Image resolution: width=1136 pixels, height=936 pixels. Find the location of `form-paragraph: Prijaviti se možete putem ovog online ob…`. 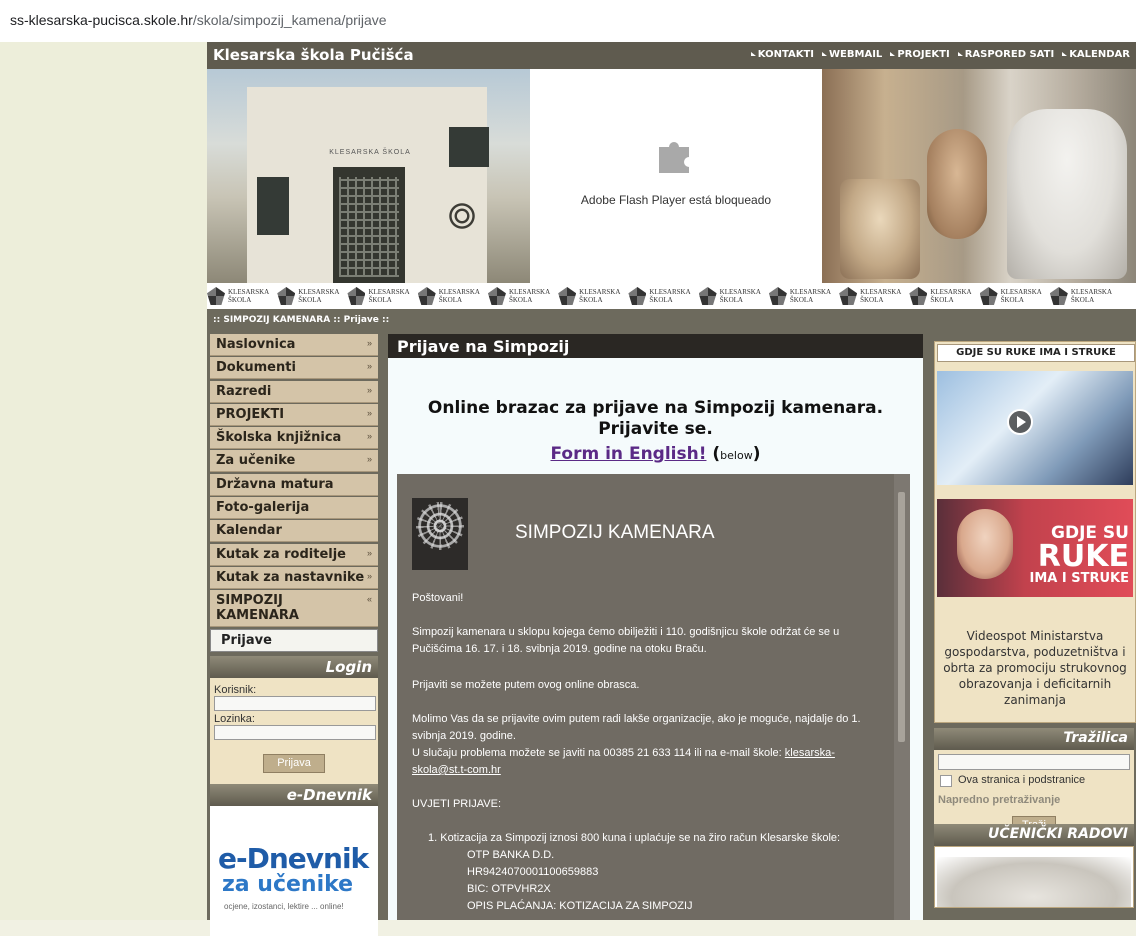

form-paragraph: Prijaviti se možete putem ovog online ob… is located at coordinates (526, 685).